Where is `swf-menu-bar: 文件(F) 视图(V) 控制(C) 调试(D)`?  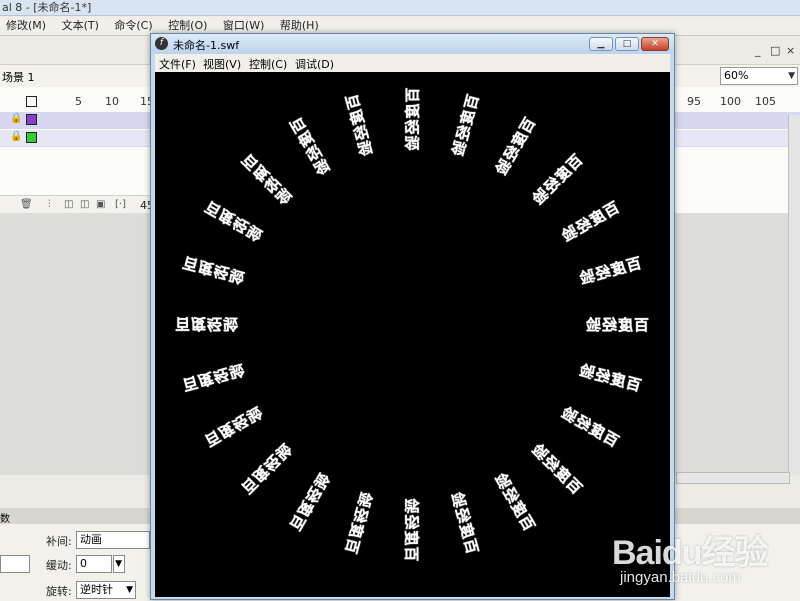 swf-menu-bar: 文件(F) 视图(V) 控制(C) 调试(D) is located at coordinates (412, 63).